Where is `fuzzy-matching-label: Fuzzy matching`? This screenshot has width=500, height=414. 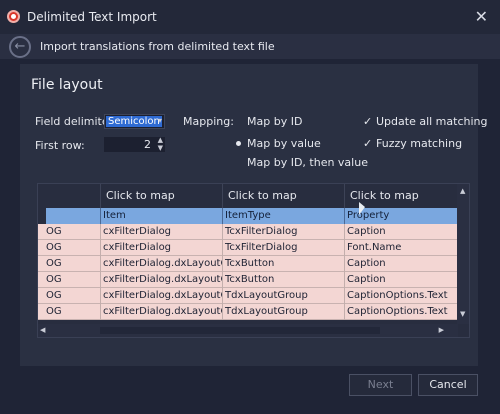 fuzzy-matching-label: Fuzzy matching is located at coordinates (419, 143).